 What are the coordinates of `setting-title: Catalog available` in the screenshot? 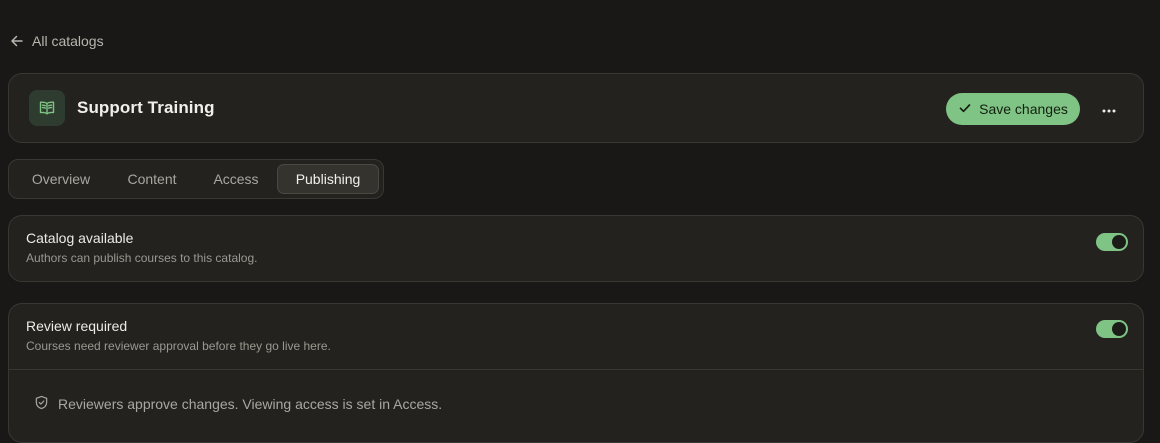 It's located at (80, 238).